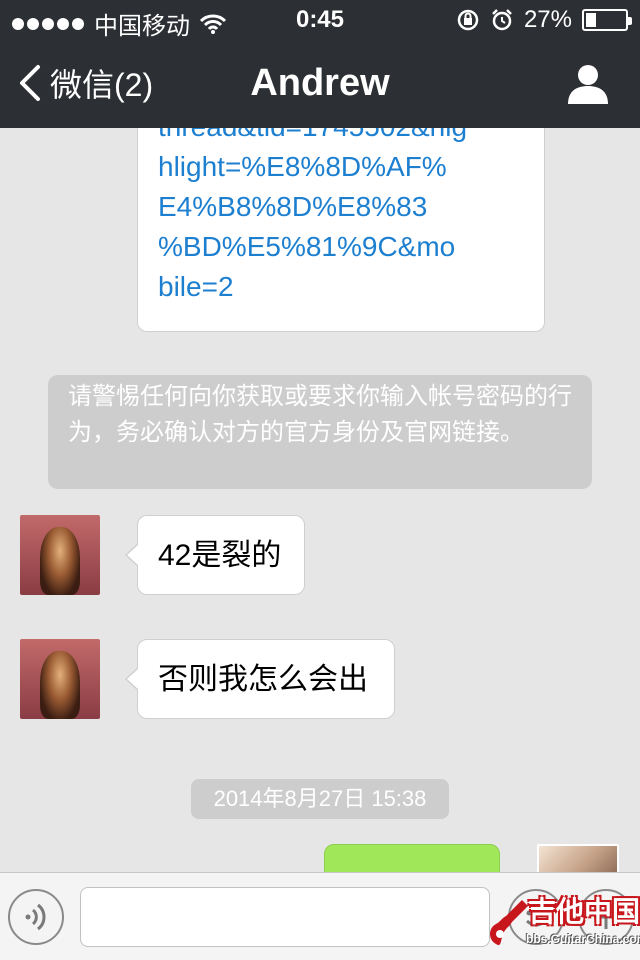  What do you see at coordinates (320, 799) in the screenshot?
I see `timestamp-badge: 2014年8月27日 15:38` at bounding box center [320, 799].